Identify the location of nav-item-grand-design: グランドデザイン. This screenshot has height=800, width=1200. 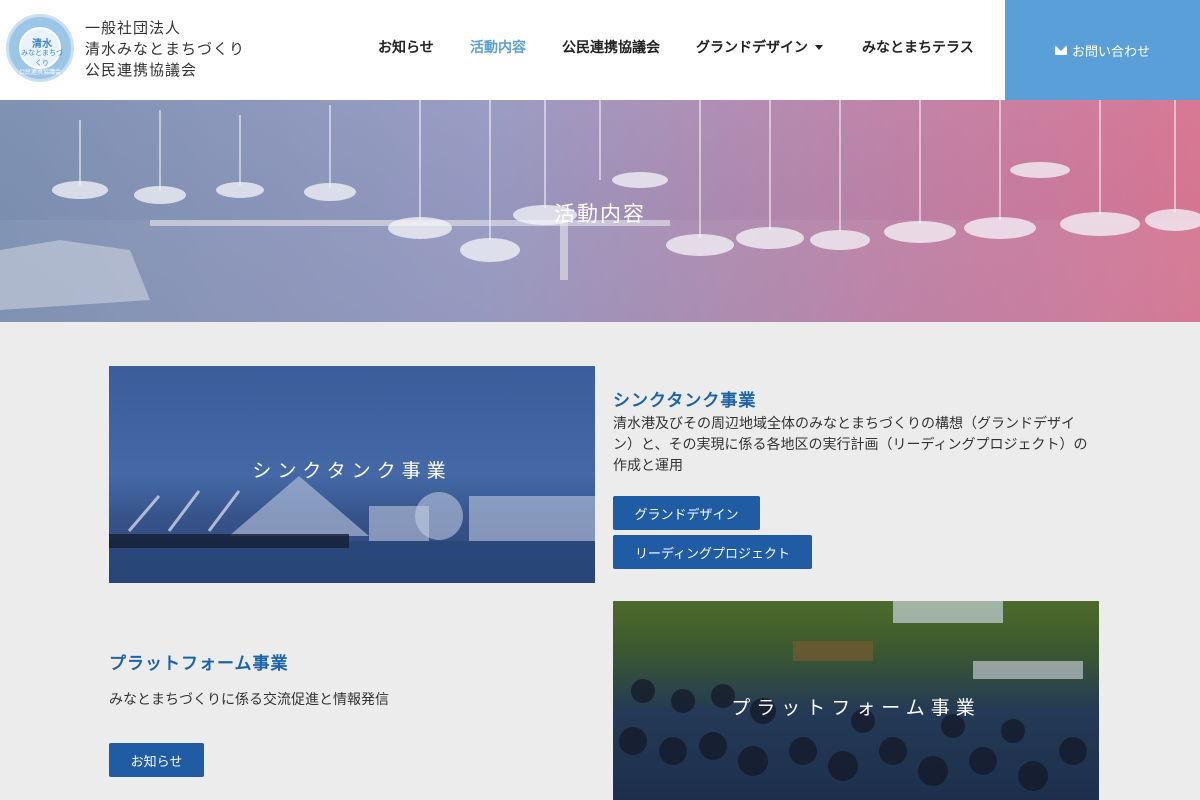
(759, 47).